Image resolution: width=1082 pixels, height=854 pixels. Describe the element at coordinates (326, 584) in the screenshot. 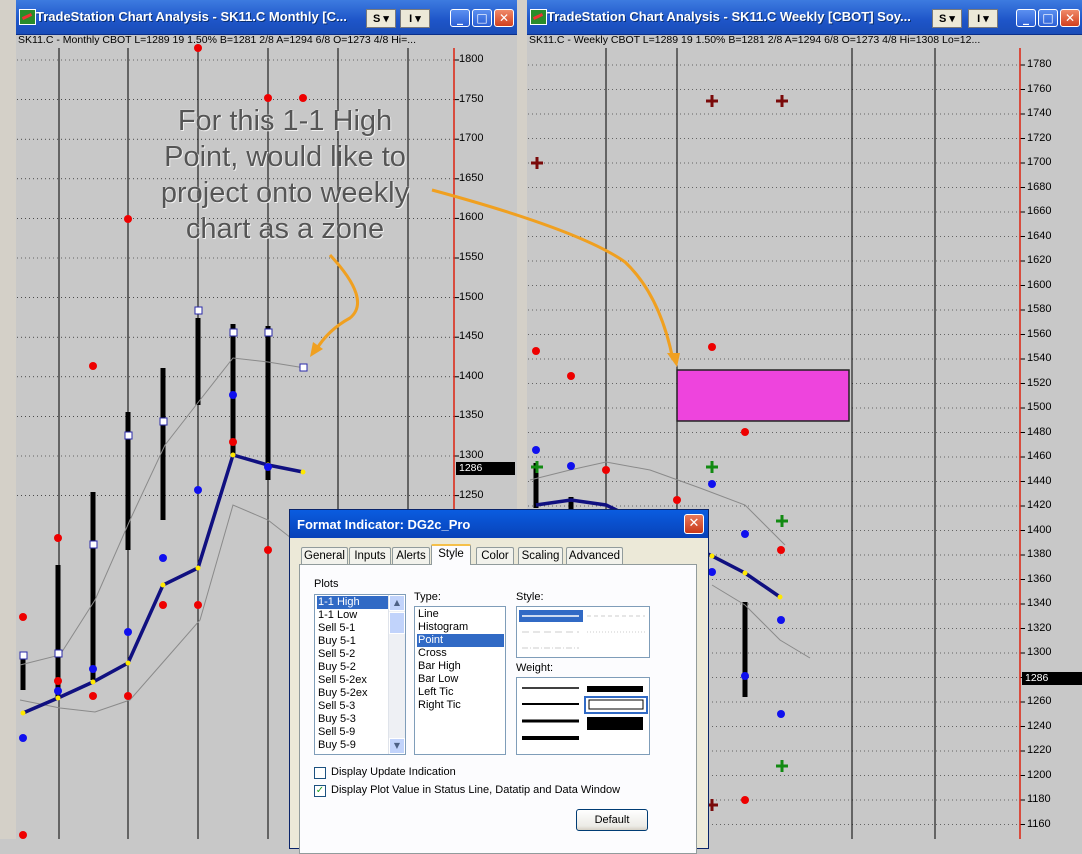

I see `plots-label: Plots` at that location.